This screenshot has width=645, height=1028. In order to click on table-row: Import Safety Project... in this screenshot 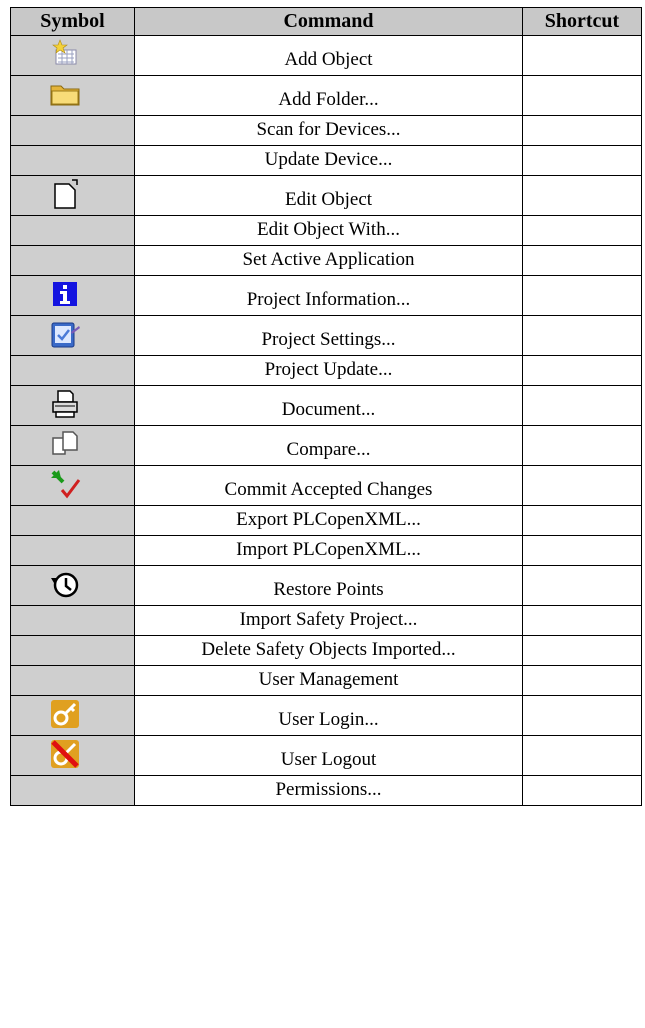, I will do `click(326, 620)`.